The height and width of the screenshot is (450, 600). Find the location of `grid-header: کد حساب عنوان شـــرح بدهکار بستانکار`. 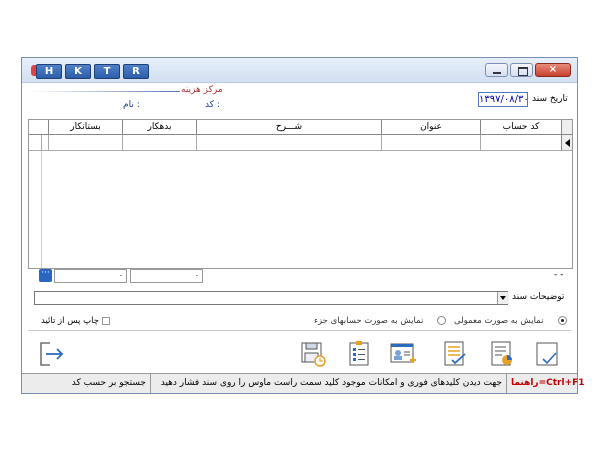

grid-header: کد حساب عنوان شـــرح بدهکار بستانکار is located at coordinates (300, 127).